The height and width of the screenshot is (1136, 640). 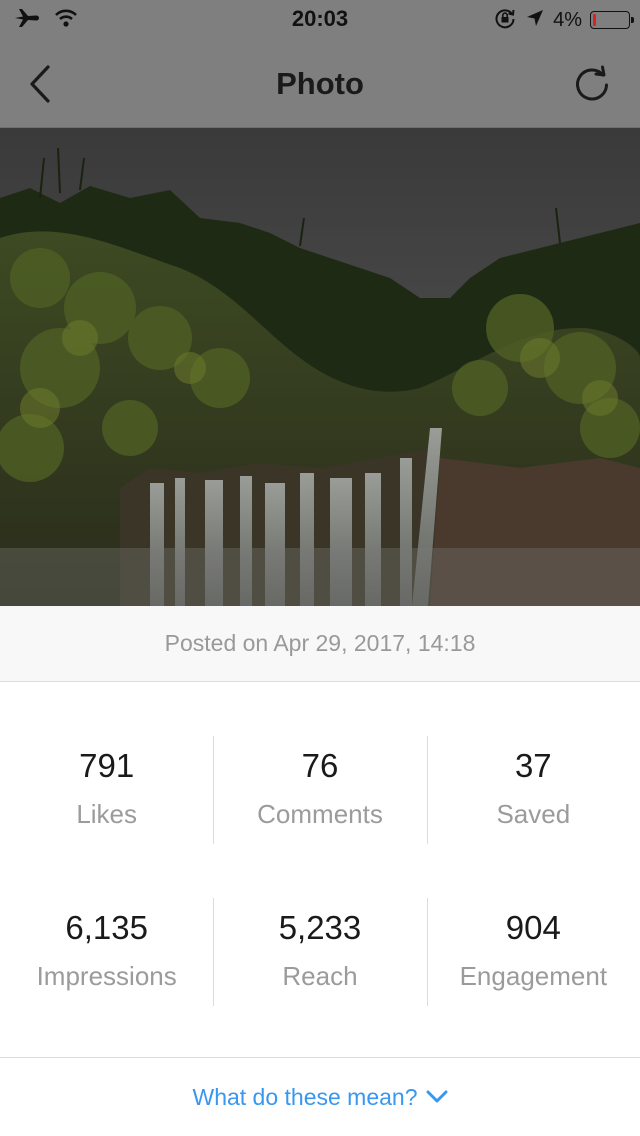 I want to click on stat-comments: 76 Comments, so click(x=319, y=790).